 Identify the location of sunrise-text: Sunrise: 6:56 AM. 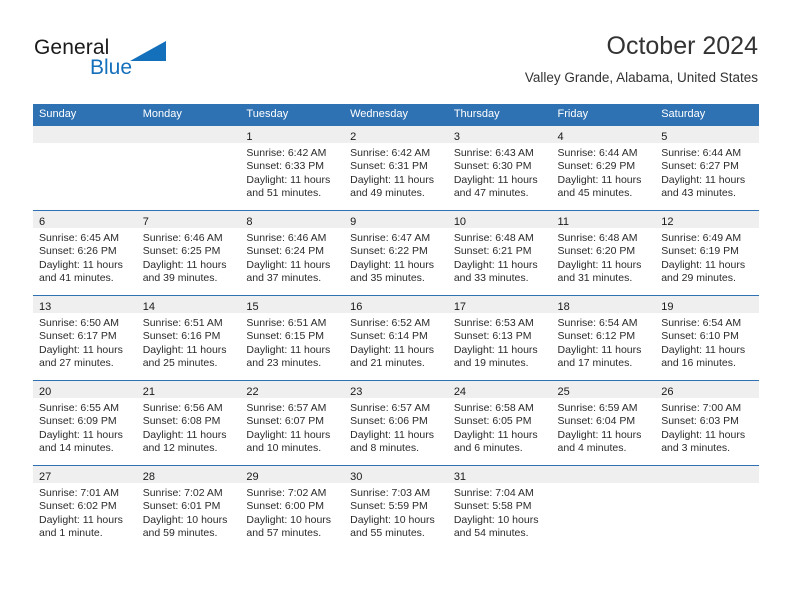
(182, 408).